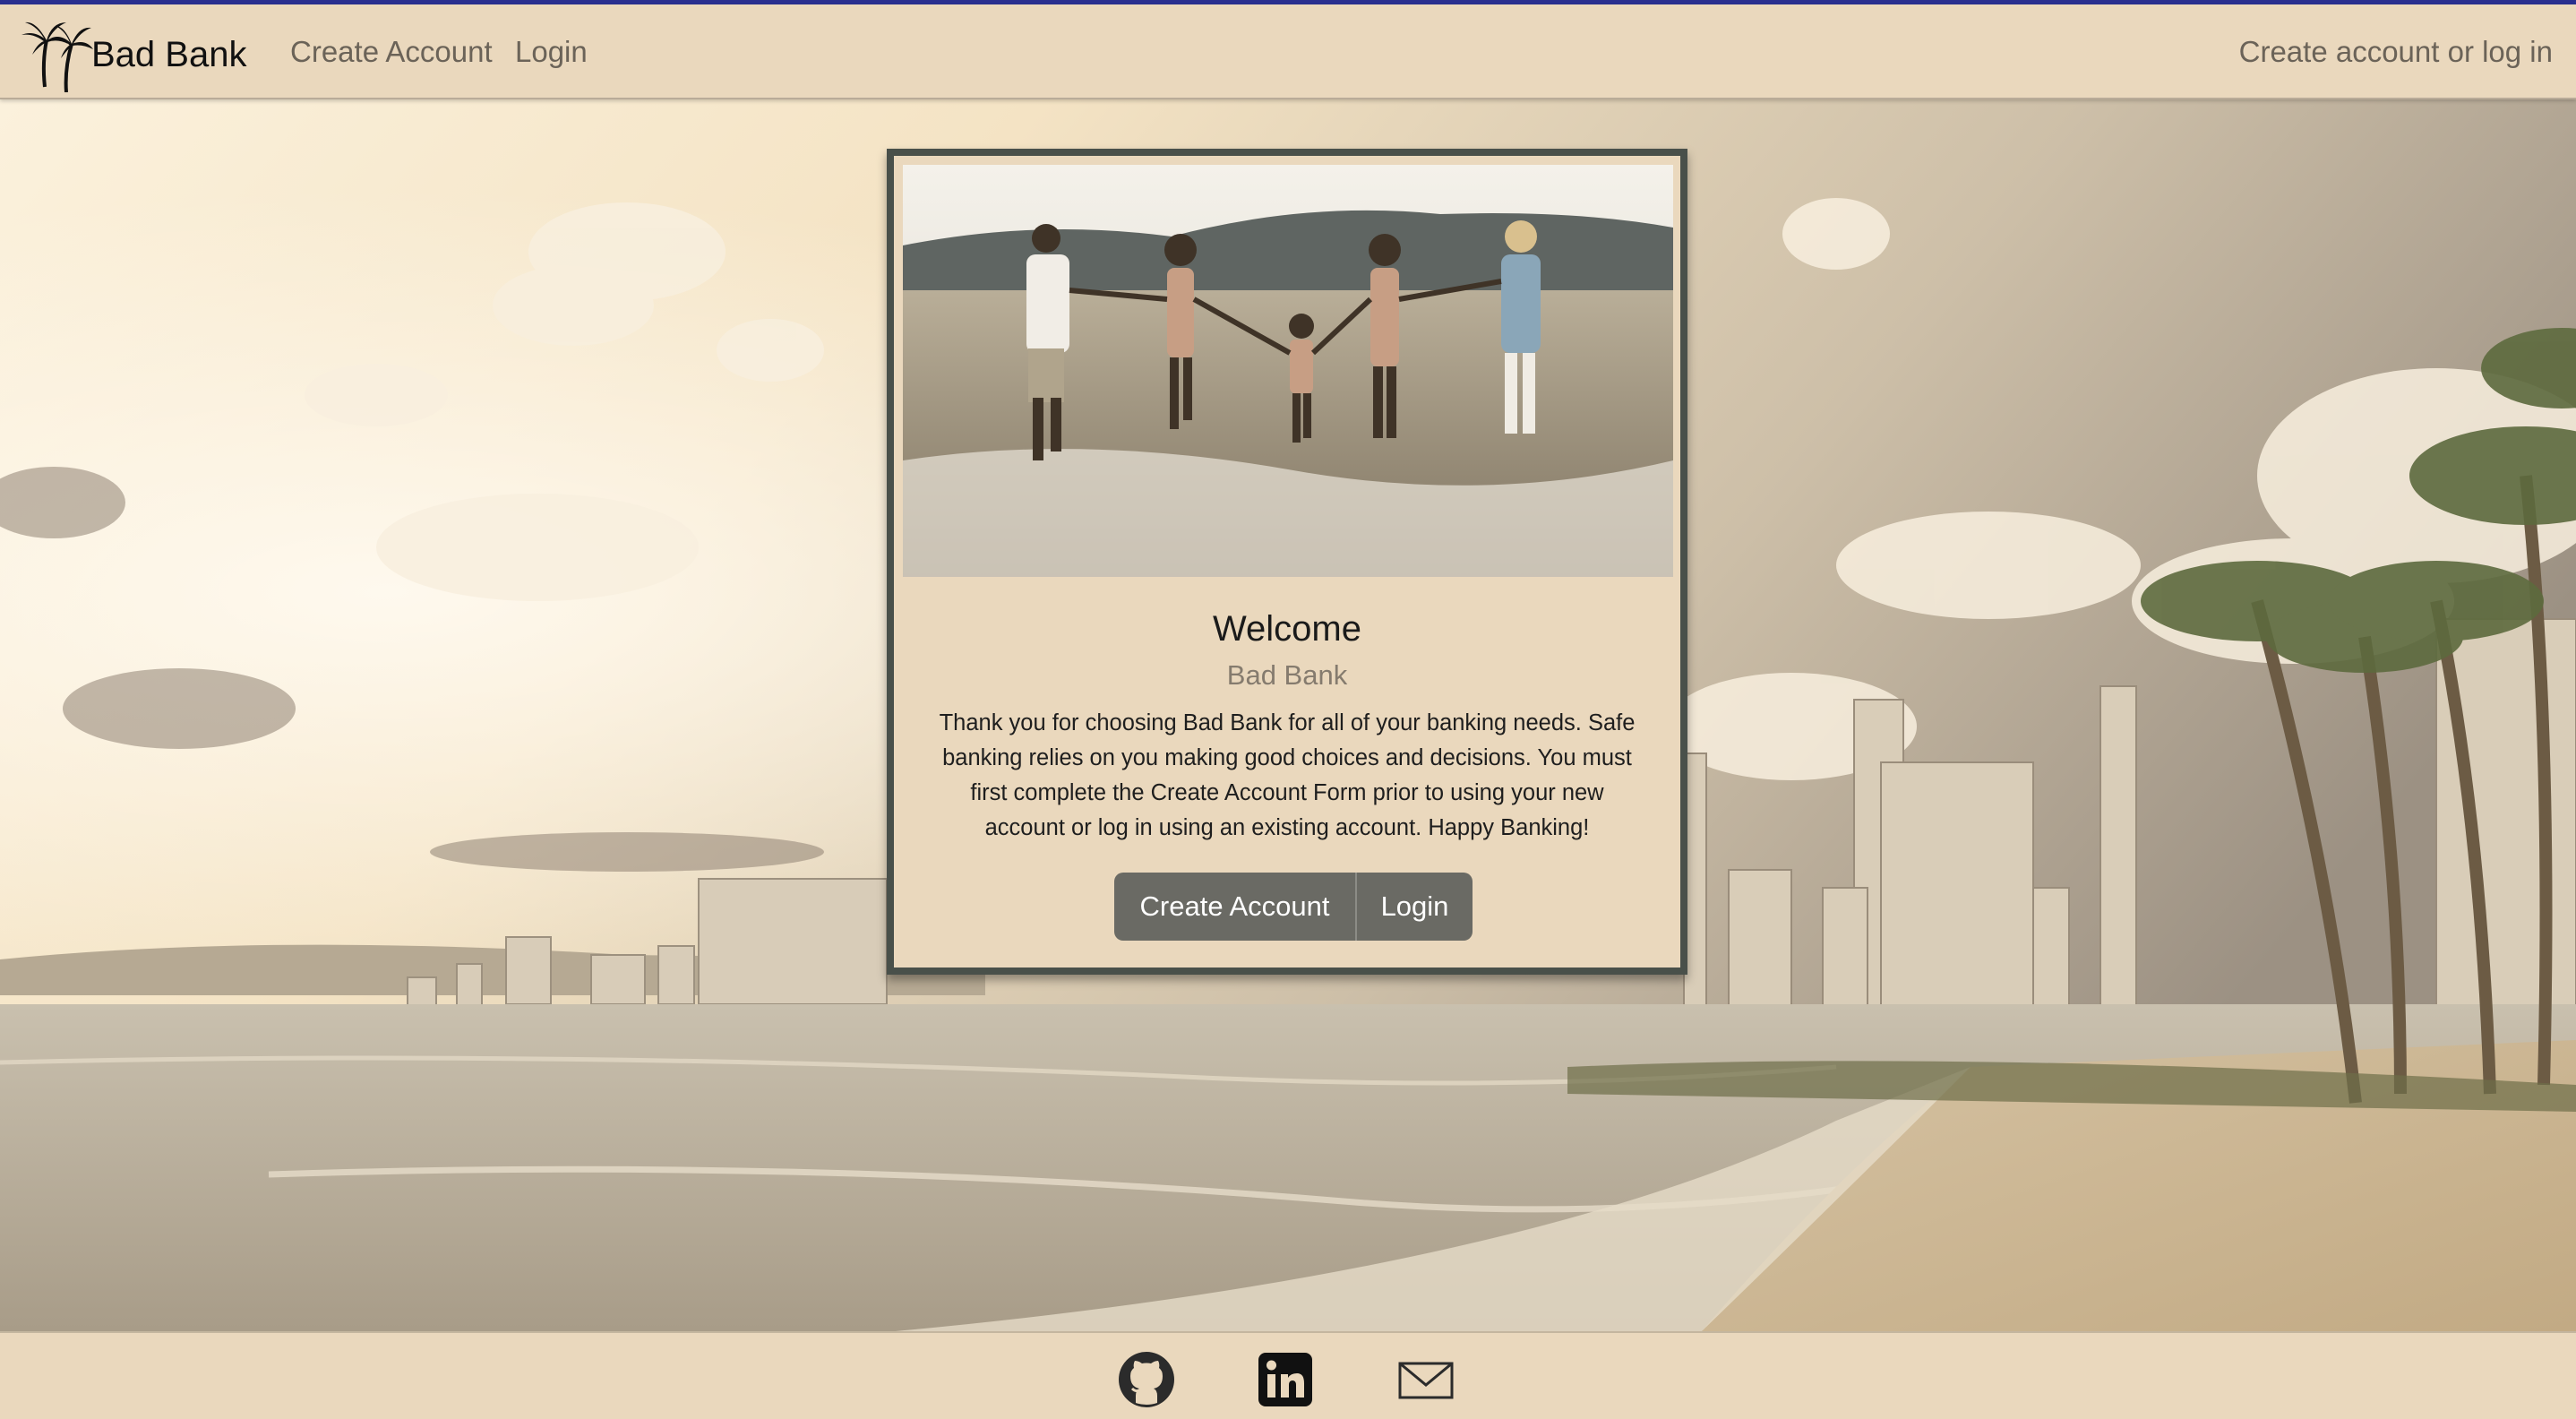 The image size is (2576, 1419). What do you see at coordinates (1235, 907) in the screenshot?
I see `create-account-button: Create Account` at bounding box center [1235, 907].